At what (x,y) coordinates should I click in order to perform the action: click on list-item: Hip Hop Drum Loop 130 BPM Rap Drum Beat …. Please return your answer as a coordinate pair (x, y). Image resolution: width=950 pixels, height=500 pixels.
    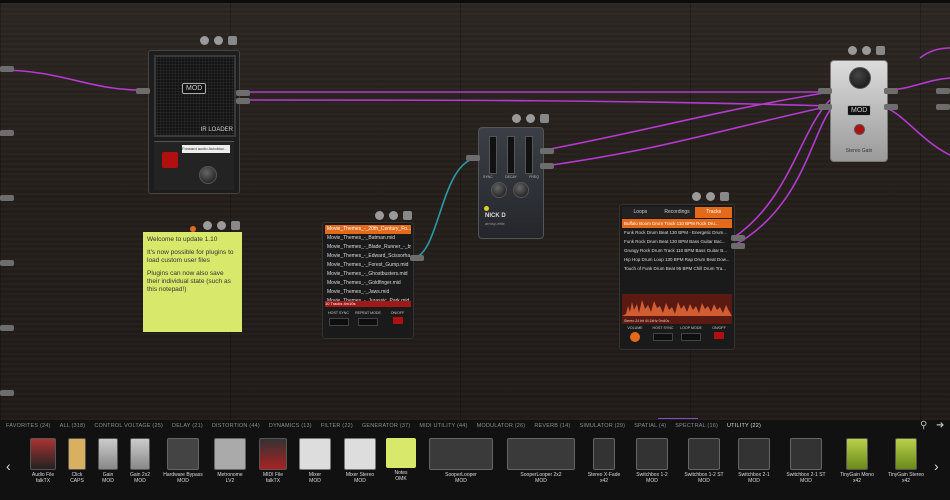
    Looking at the image, I should click on (677, 259).